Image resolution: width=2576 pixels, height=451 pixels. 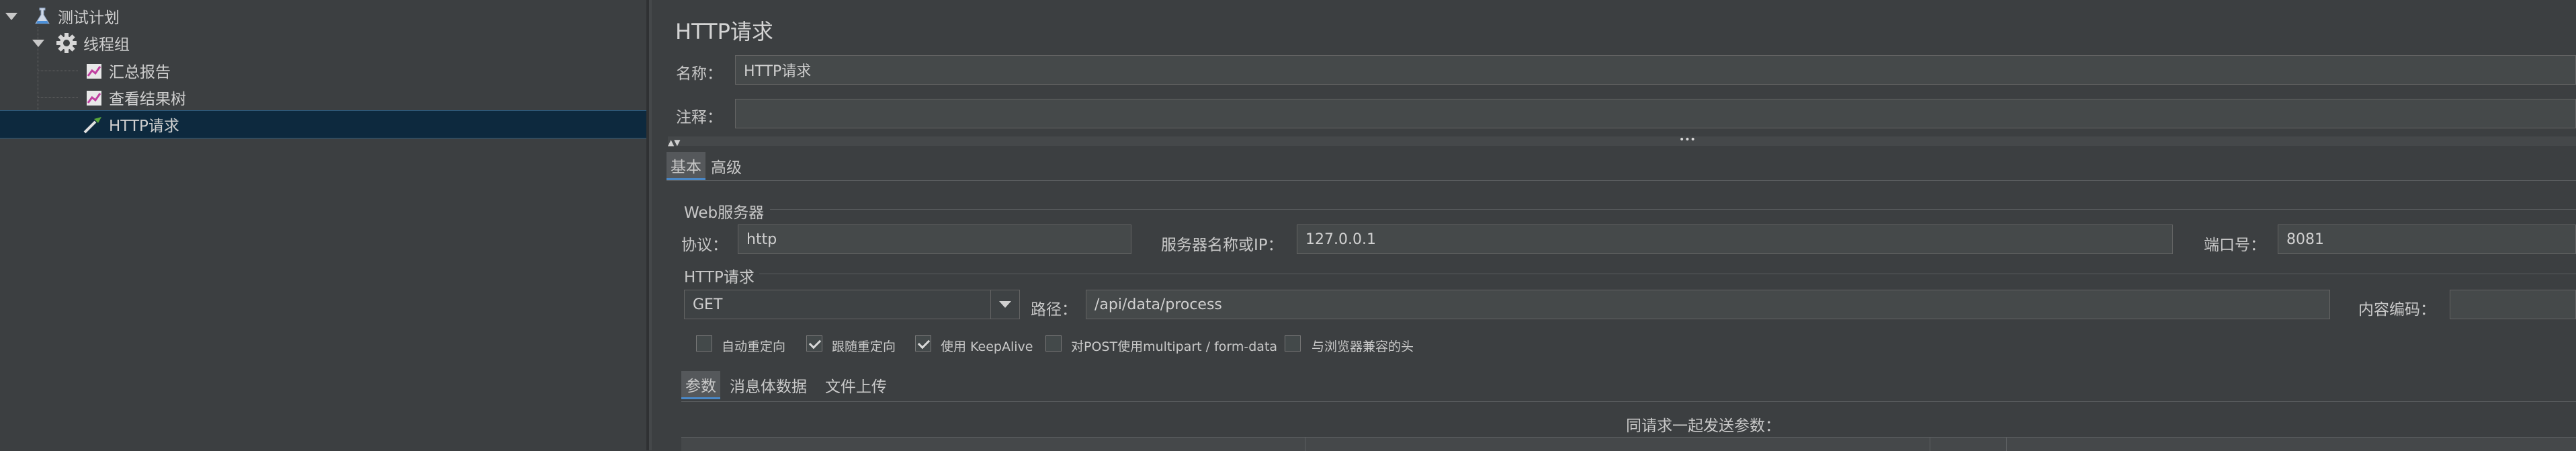 I want to click on browser-compatible-headers-checkbox, so click(x=1293, y=343).